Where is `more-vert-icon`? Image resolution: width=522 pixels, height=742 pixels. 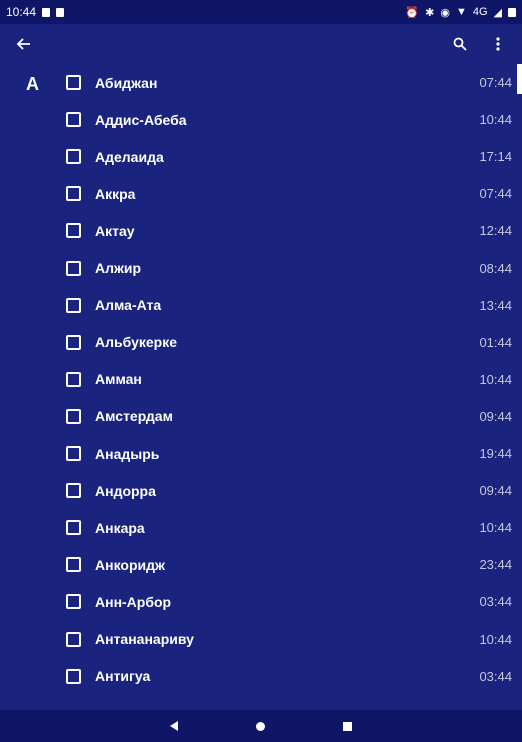 more-vert-icon is located at coordinates (498, 44).